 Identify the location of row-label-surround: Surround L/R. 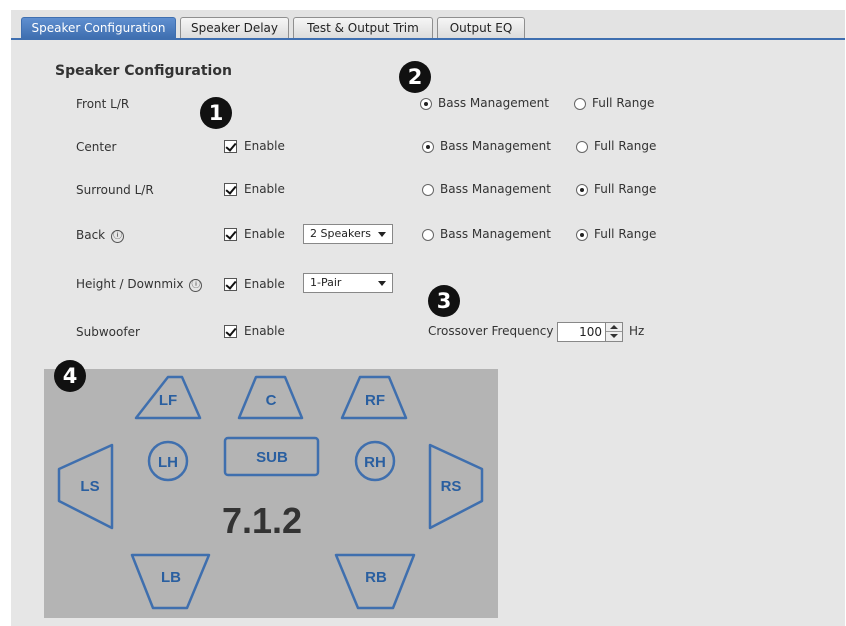
(115, 190).